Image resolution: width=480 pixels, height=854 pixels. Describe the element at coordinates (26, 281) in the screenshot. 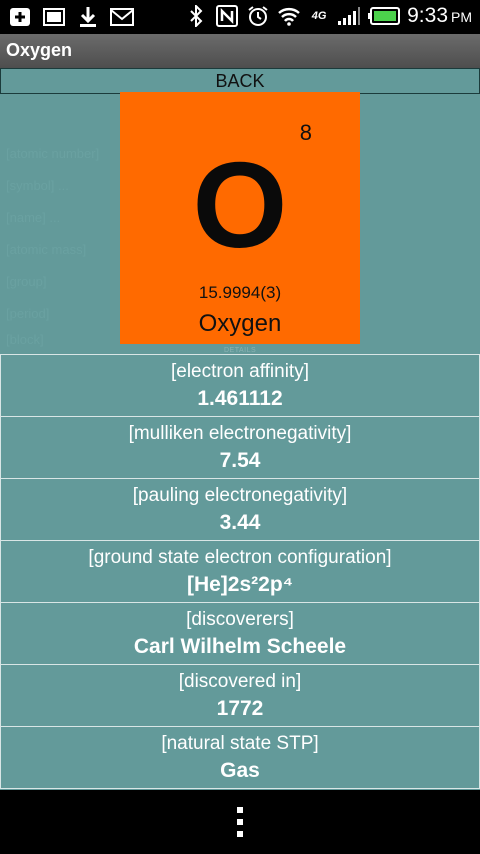

I see `ghost-list-item: [group]` at that location.